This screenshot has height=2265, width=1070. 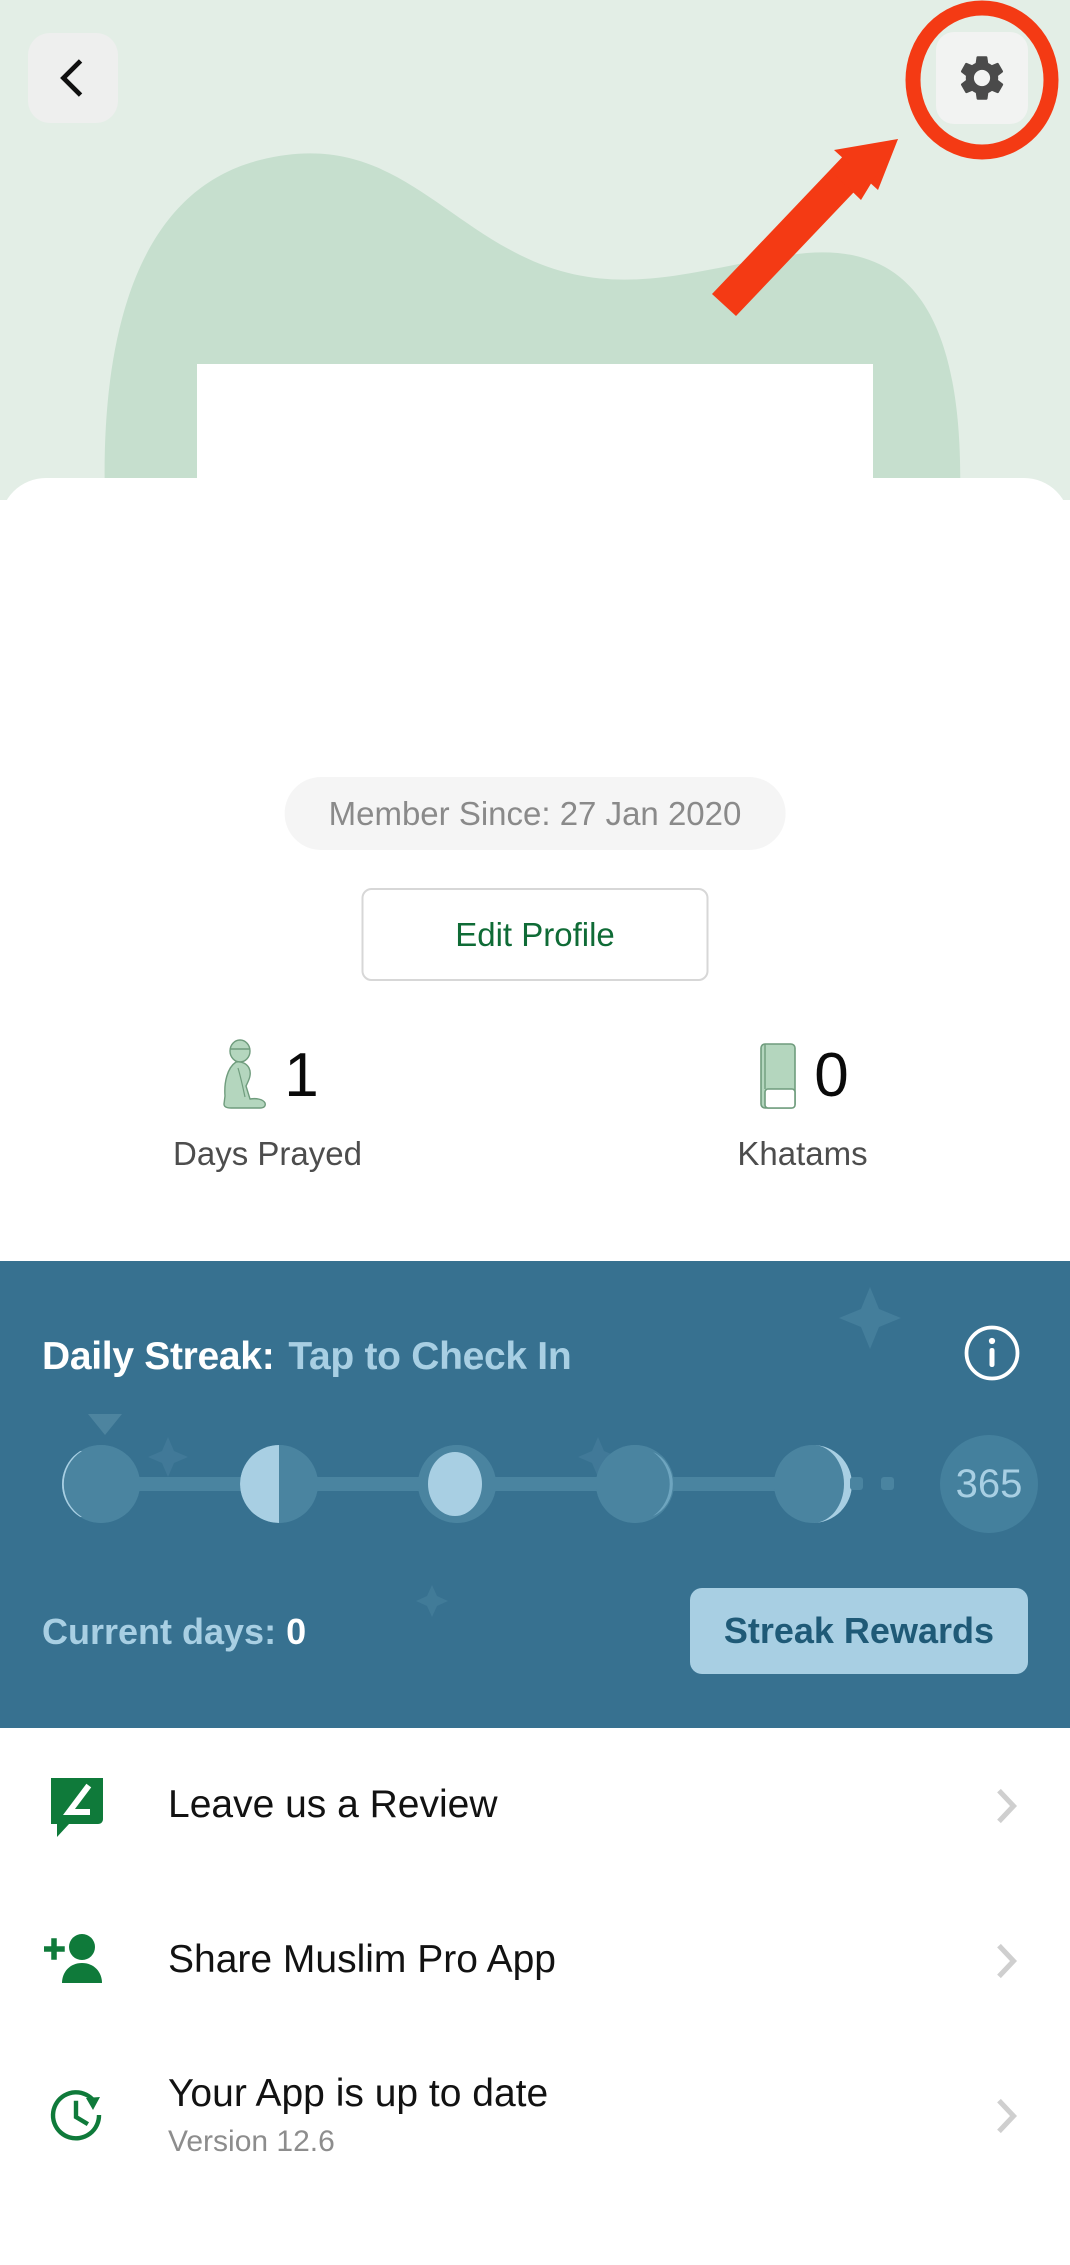 I want to click on back-button, so click(x=73, y=78).